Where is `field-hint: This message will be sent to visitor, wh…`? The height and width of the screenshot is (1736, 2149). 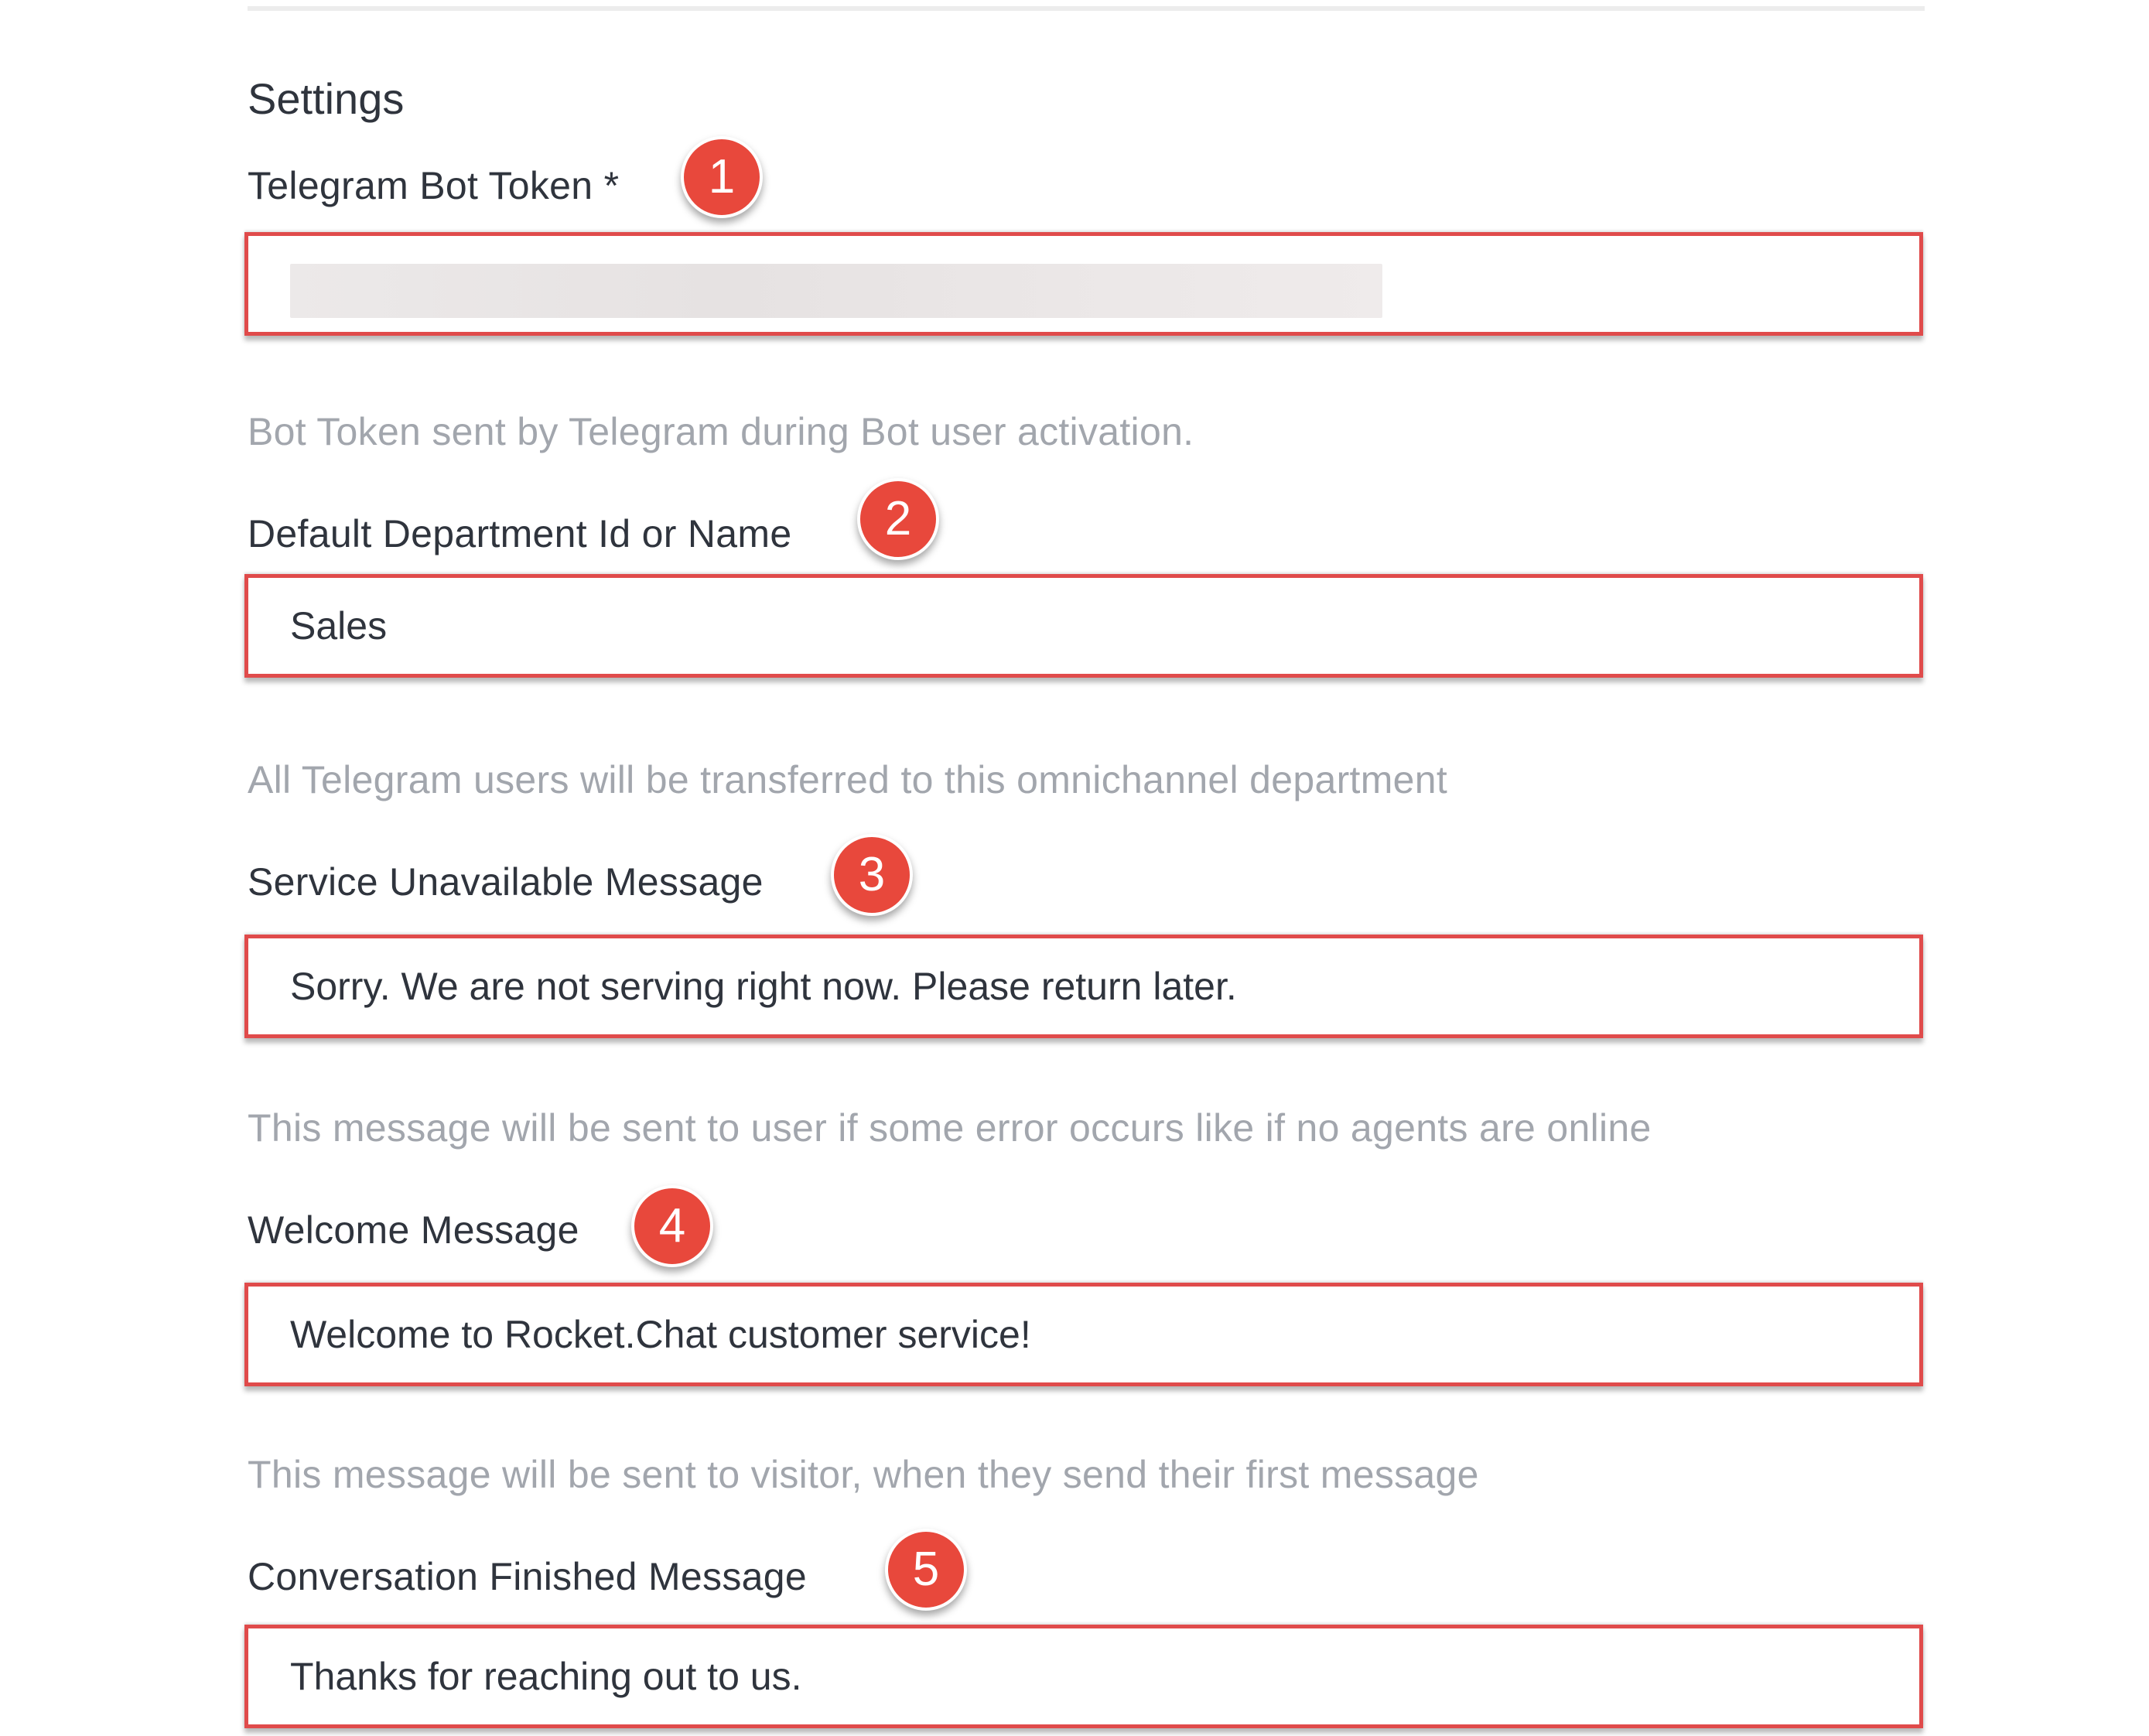
field-hint: This message will be sent to visitor, wh… is located at coordinates (863, 1474).